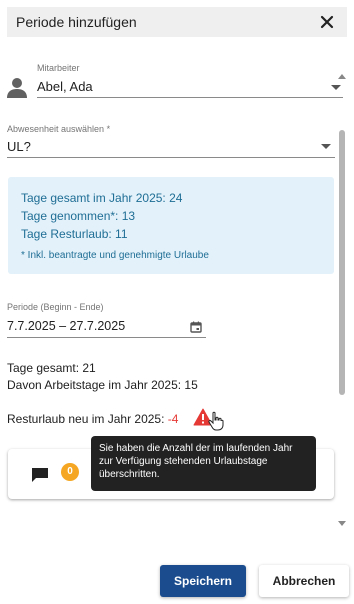 Image resolution: width=354 pixels, height=604 pixels. Describe the element at coordinates (342, 76) in the screenshot. I see `scroll-up-arrow` at that location.